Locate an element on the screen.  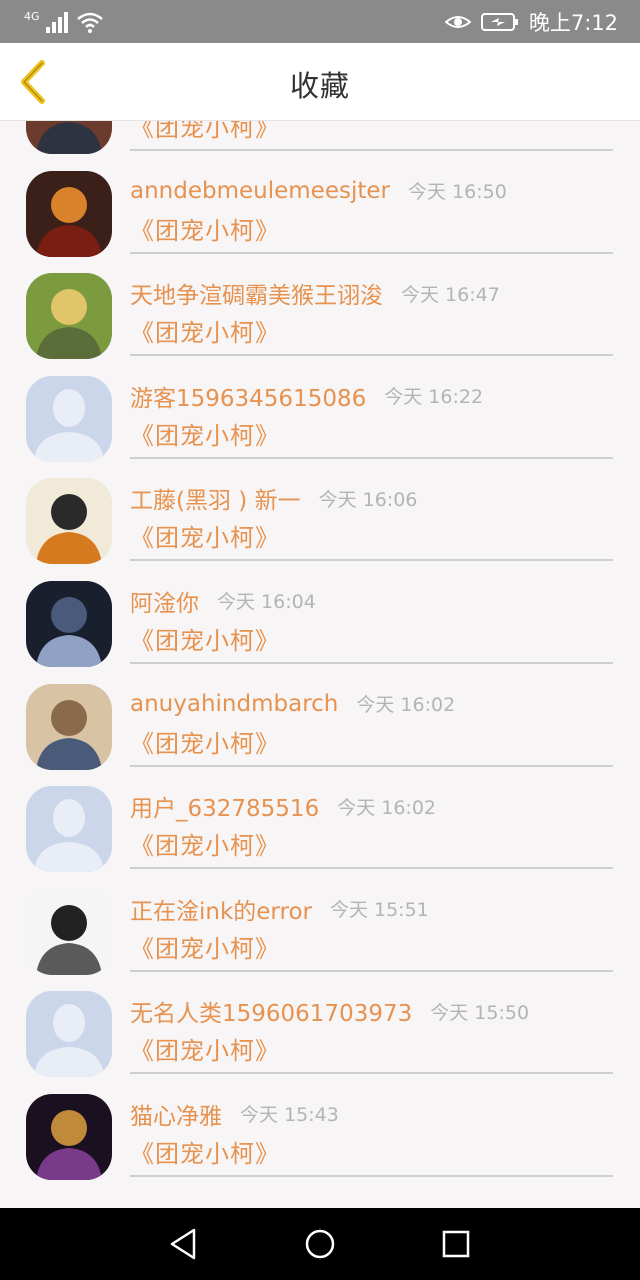
favorite-item: anuyahindmbarch 今天 16:02 《团宠小柯》 is located at coordinates (320, 725).